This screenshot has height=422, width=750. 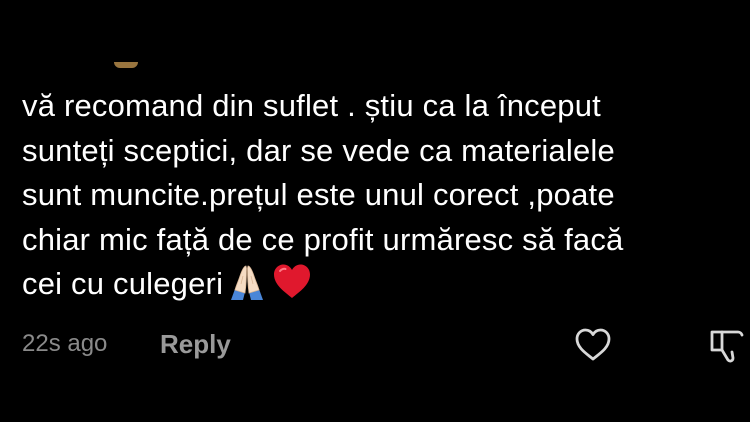 What do you see at coordinates (65, 343) in the screenshot?
I see `timestamp: 22s ago` at bounding box center [65, 343].